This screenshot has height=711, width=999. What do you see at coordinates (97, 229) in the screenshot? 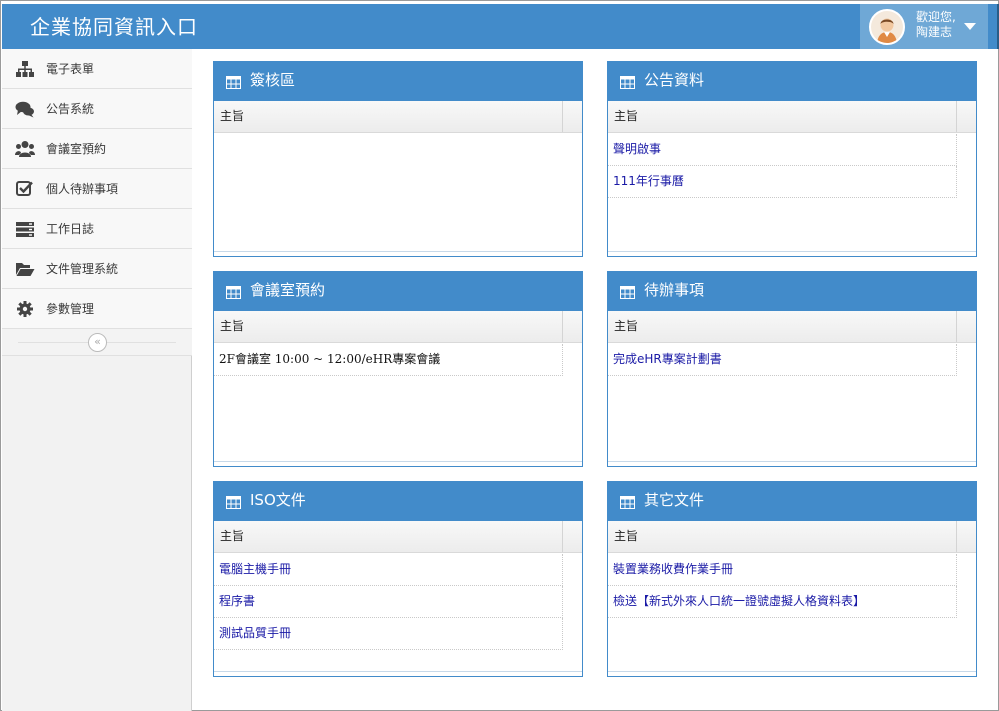
I see `sidebar-item-work-log: 工作日誌` at bounding box center [97, 229].